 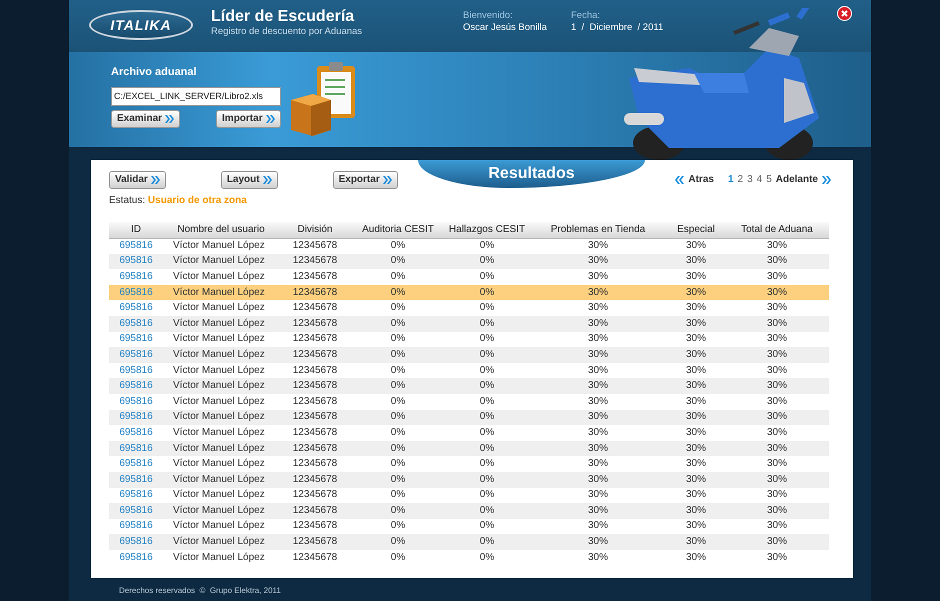 I want to click on page-link: 2, so click(x=741, y=179).